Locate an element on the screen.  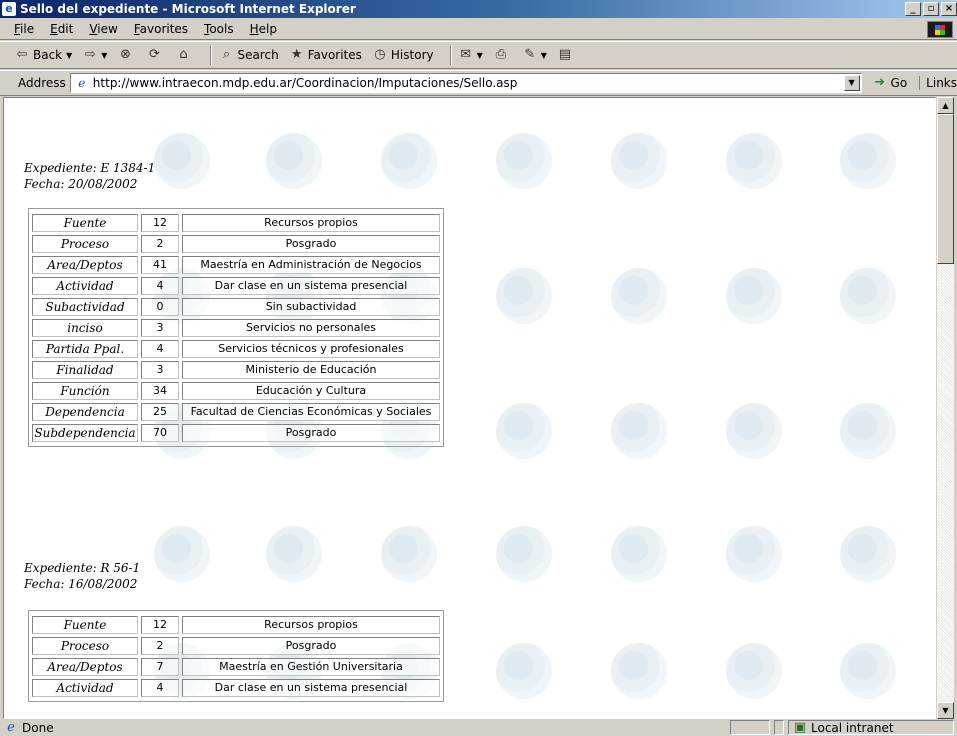
row-label: inciso is located at coordinates (85, 327).